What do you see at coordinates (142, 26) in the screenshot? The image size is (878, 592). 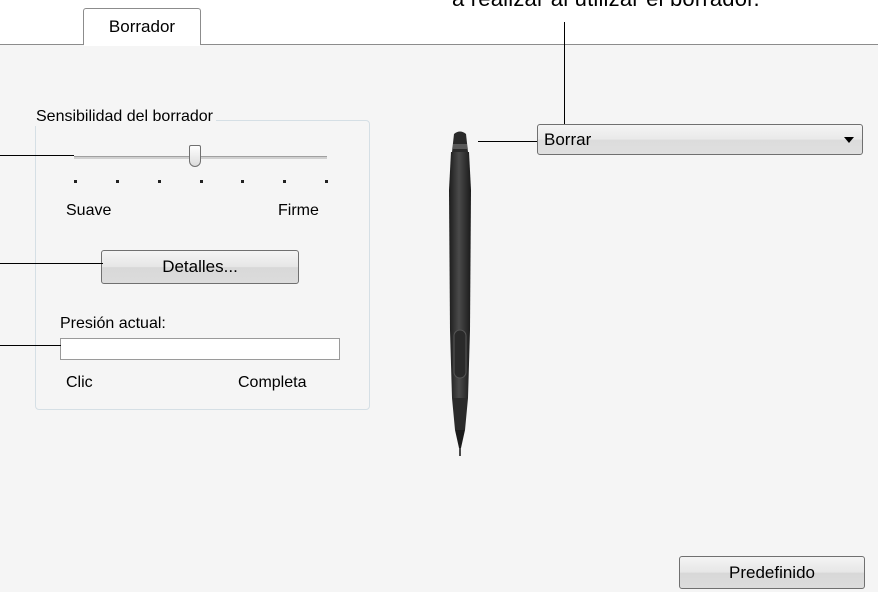 I see `tab-borrador: Borrador` at bounding box center [142, 26].